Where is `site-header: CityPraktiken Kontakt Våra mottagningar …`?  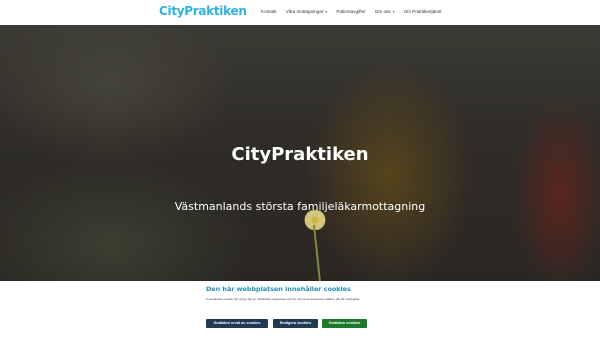 site-header: CityPraktiken Kontakt Våra mottagningar … is located at coordinates (300, 12).